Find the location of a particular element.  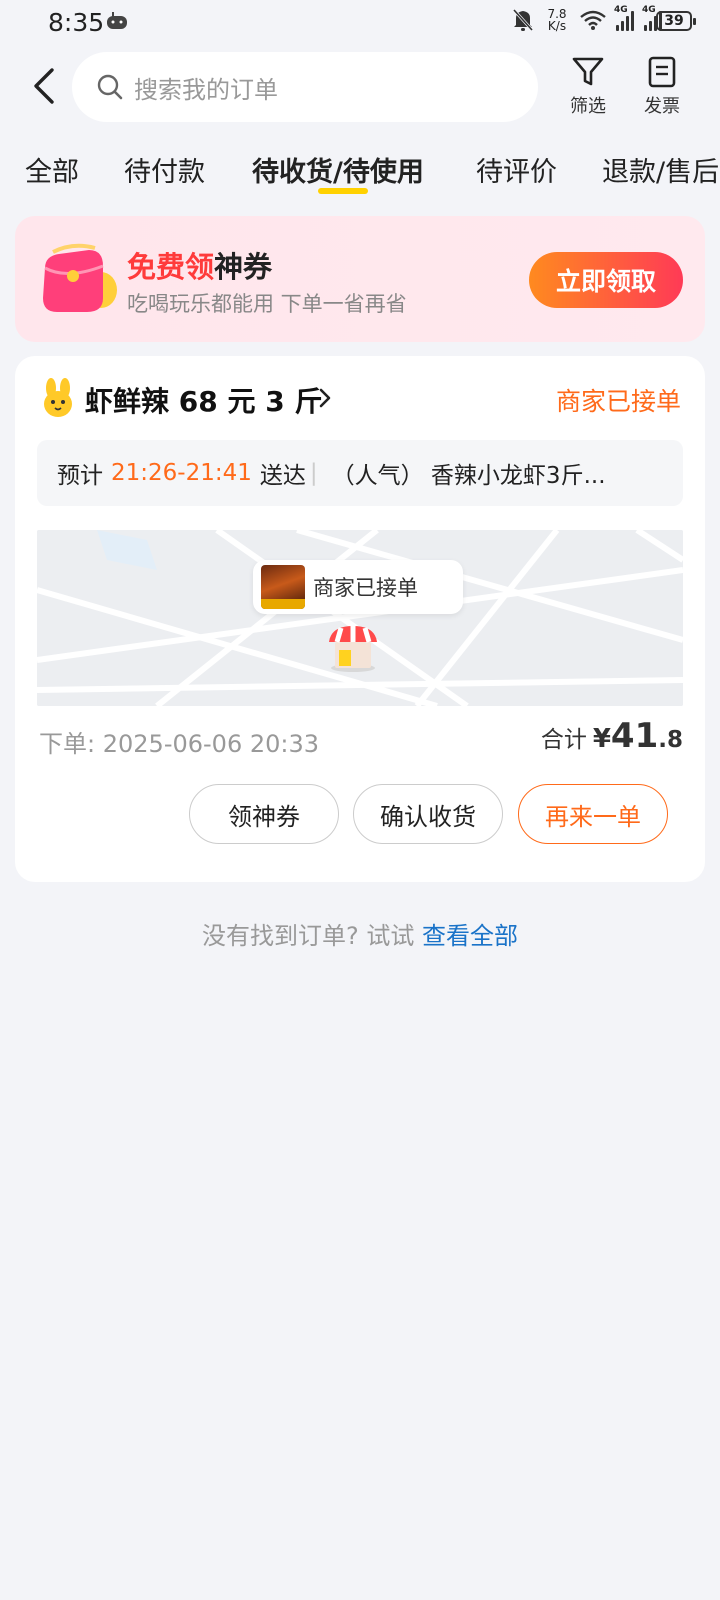

network-speed: 7.8 K/s is located at coordinates (557, 20).